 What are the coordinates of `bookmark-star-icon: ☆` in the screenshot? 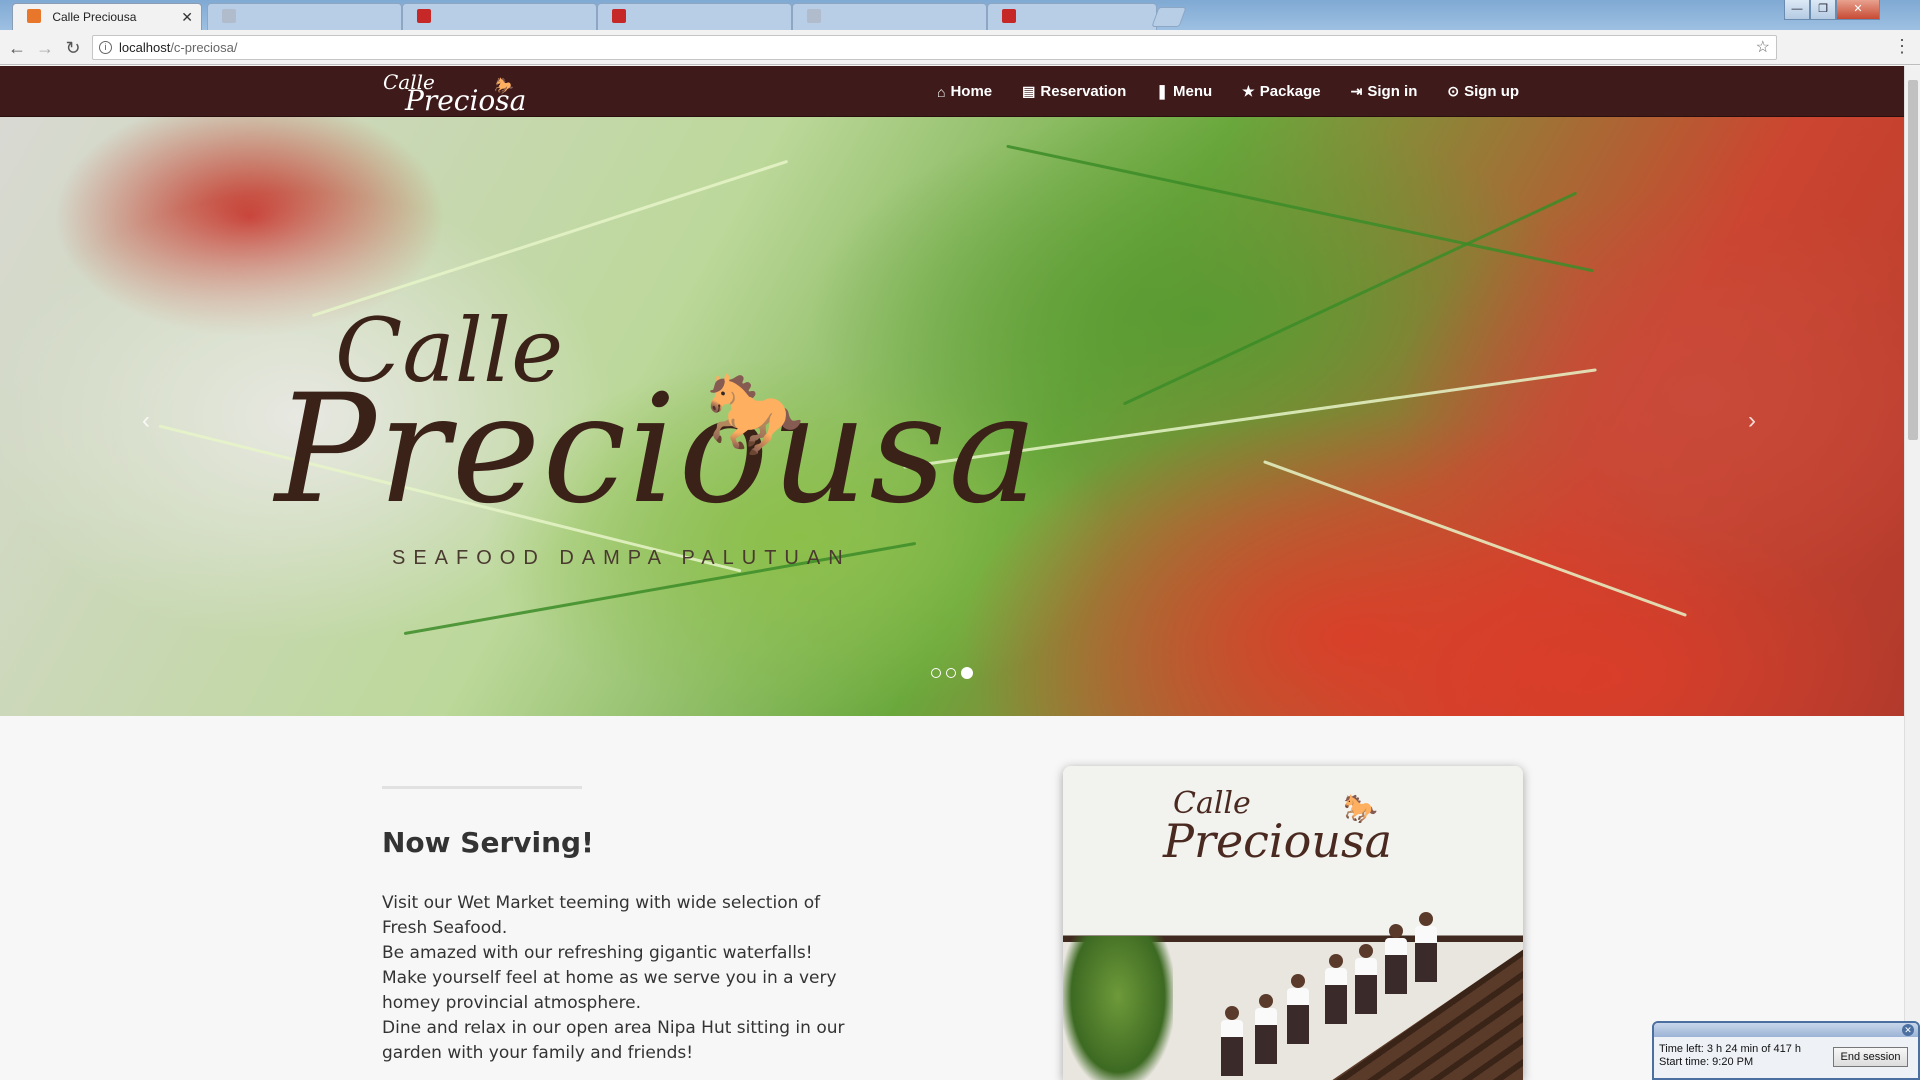 It's located at (1763, 47).